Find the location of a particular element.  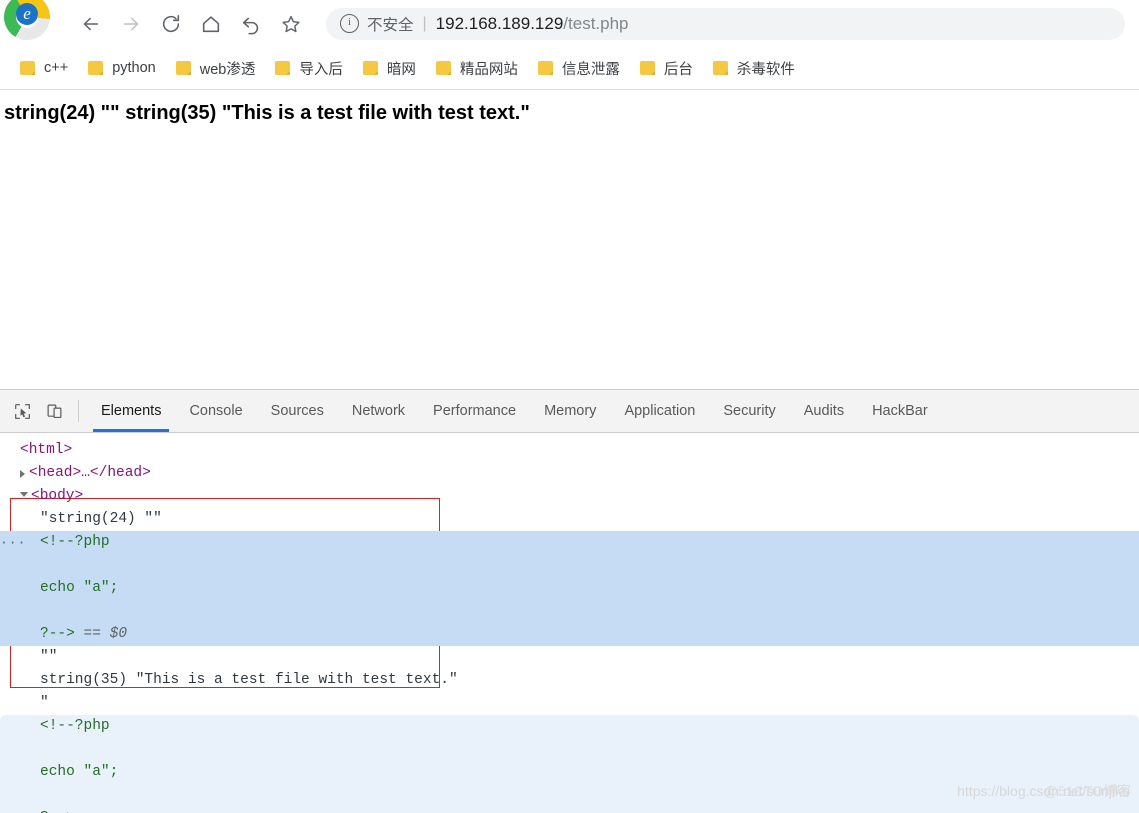

chrome-logo-e-glyph: e is located at coordinates (27, 13).